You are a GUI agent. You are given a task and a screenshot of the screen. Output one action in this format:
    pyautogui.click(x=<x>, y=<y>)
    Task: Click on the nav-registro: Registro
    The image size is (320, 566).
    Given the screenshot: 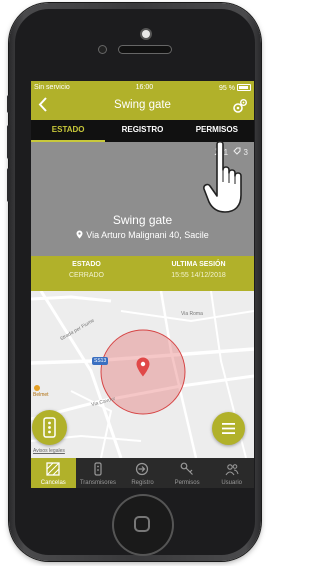 What is the action you would take?
    pyautogui.click(x=142, y=473)
    